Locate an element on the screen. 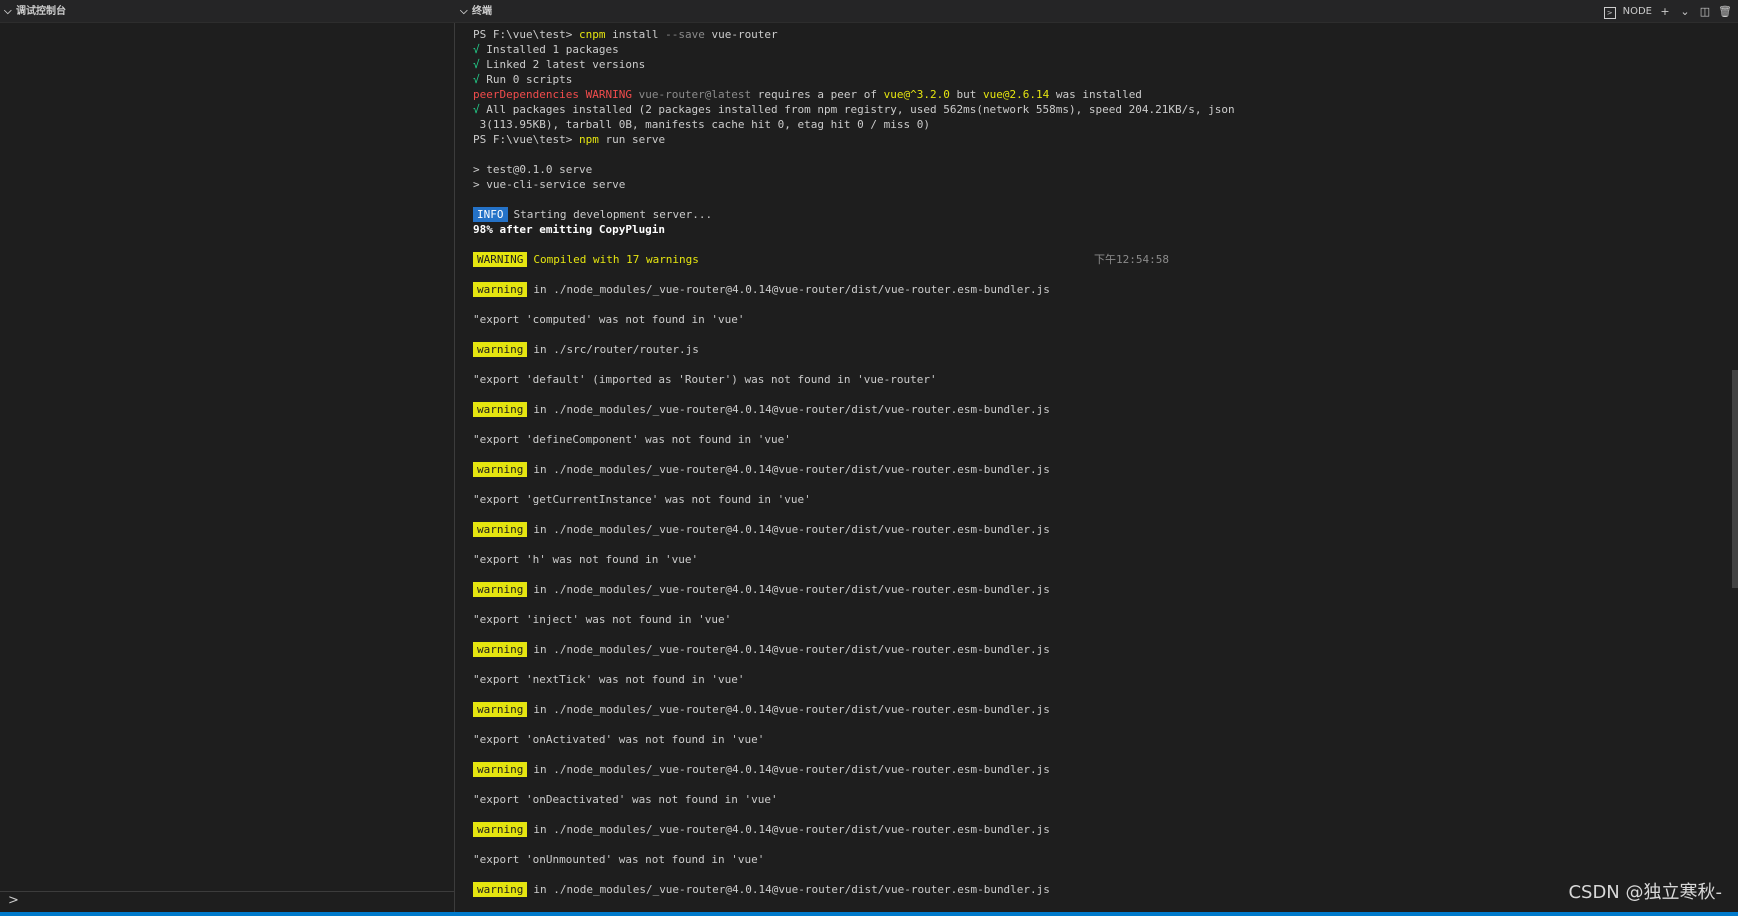  terminal-line: > test@0.1.0 serve is located at coordinates (532, 169).